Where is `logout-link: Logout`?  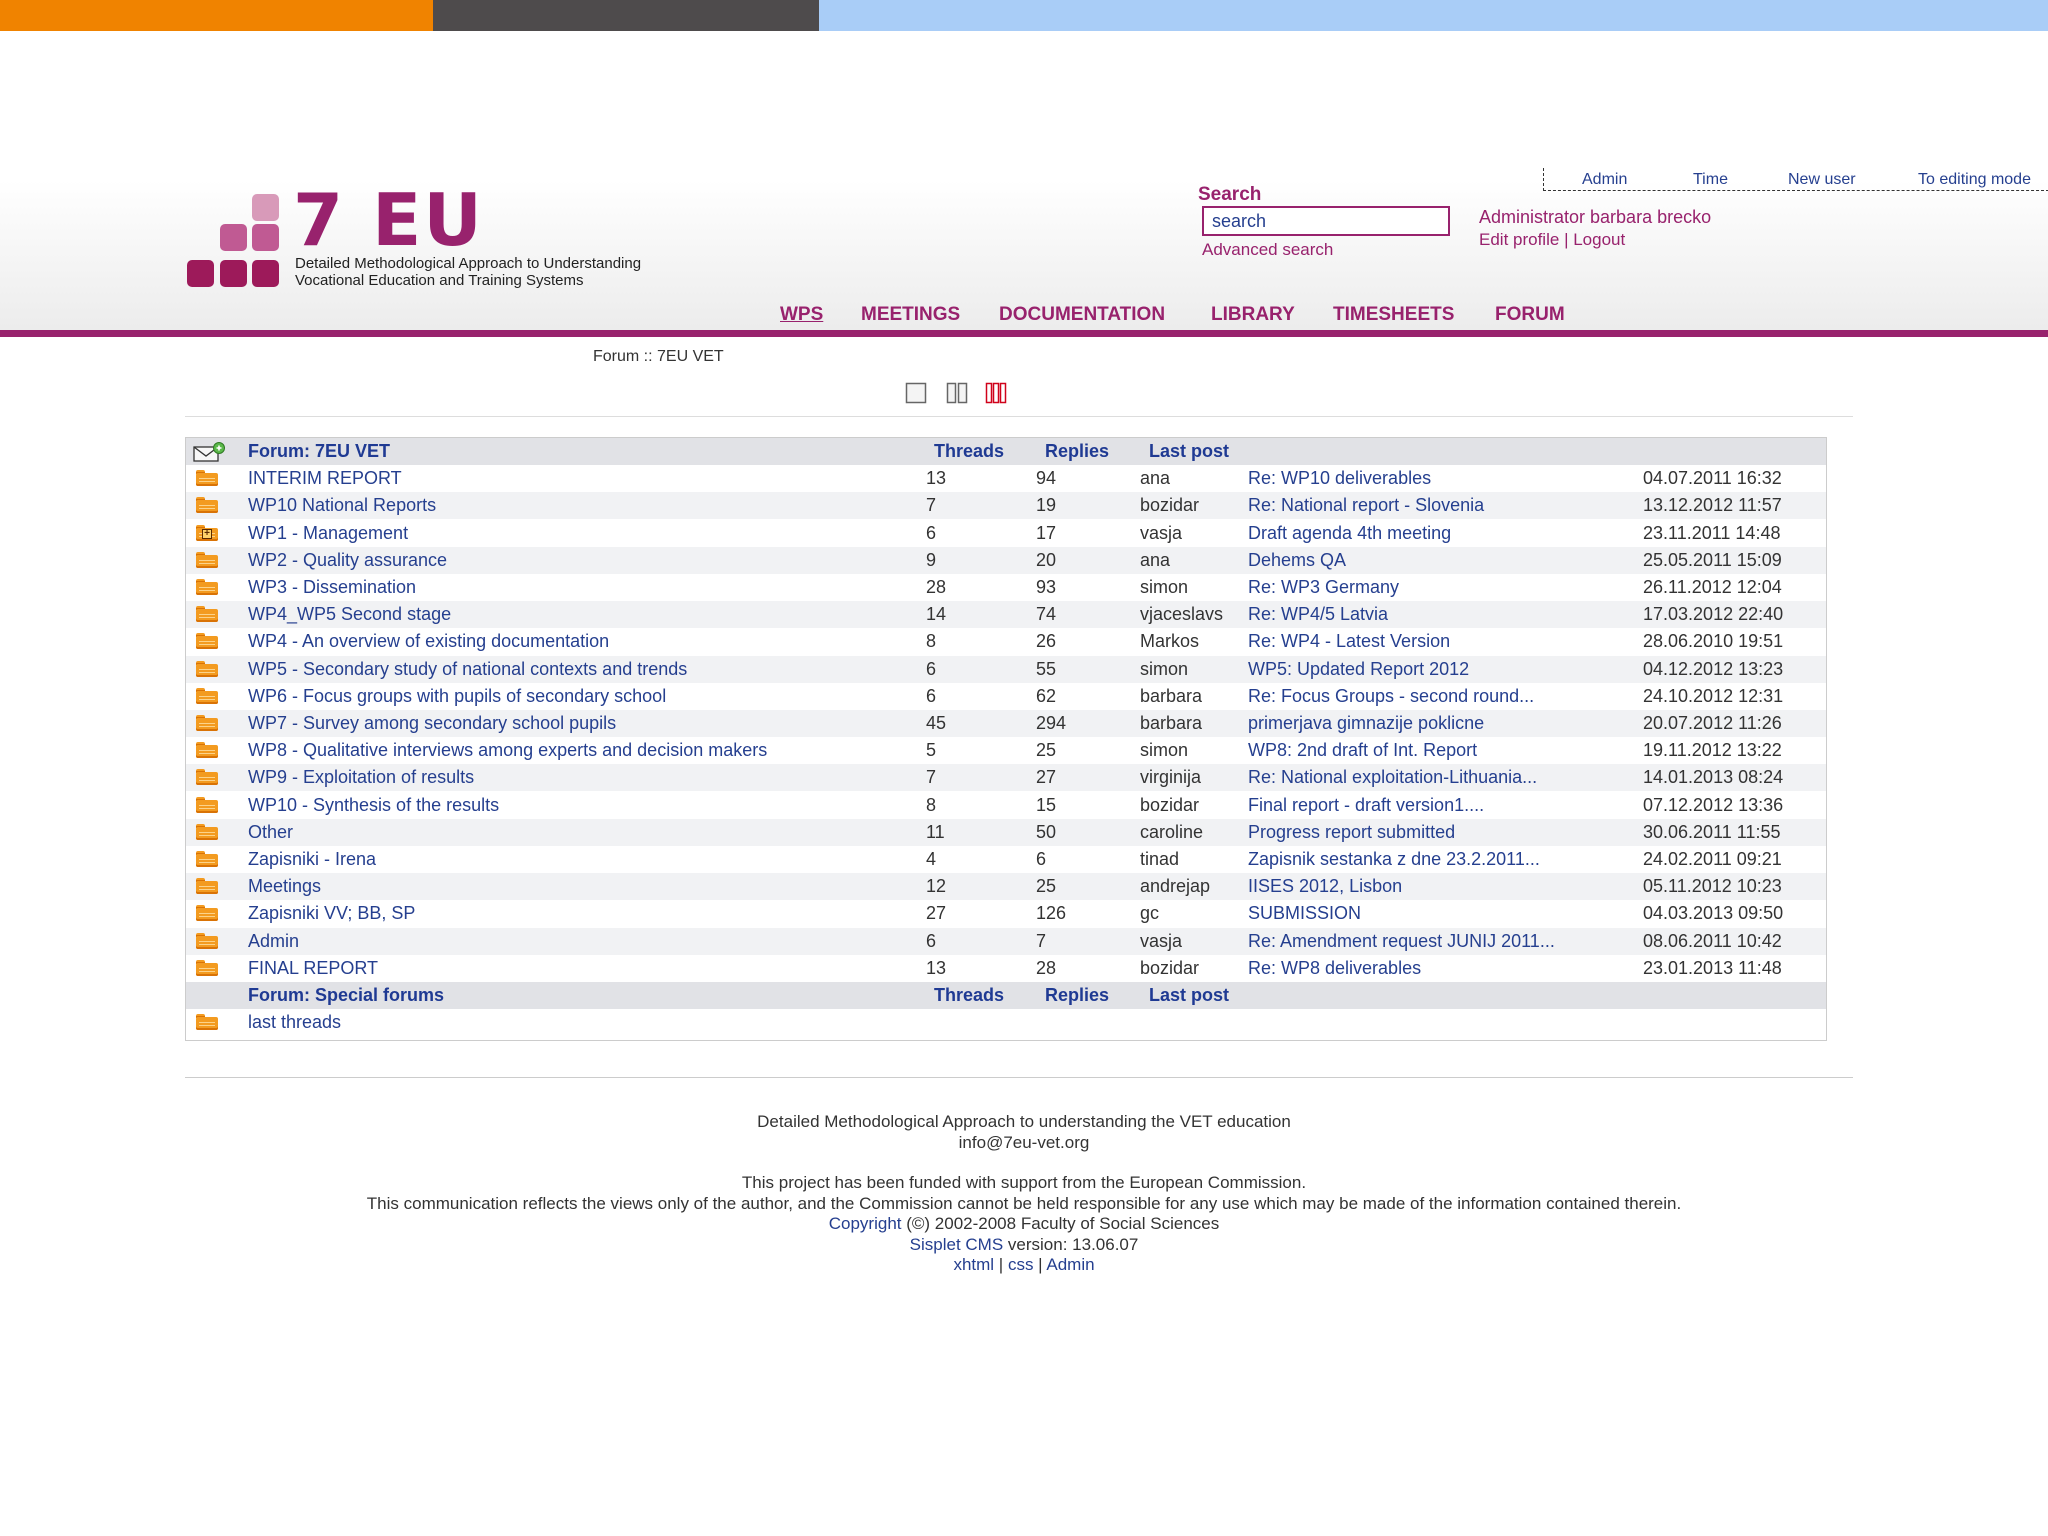 logout-link: Logout is located at coordinates (1599, 239).